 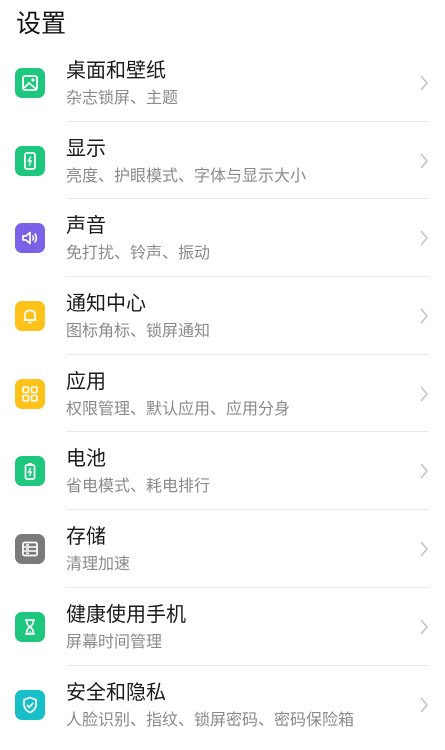 I want to click on settings-item-apps: 应用 权限管理、默认应用、应用分身, so click(x=222, y=394).